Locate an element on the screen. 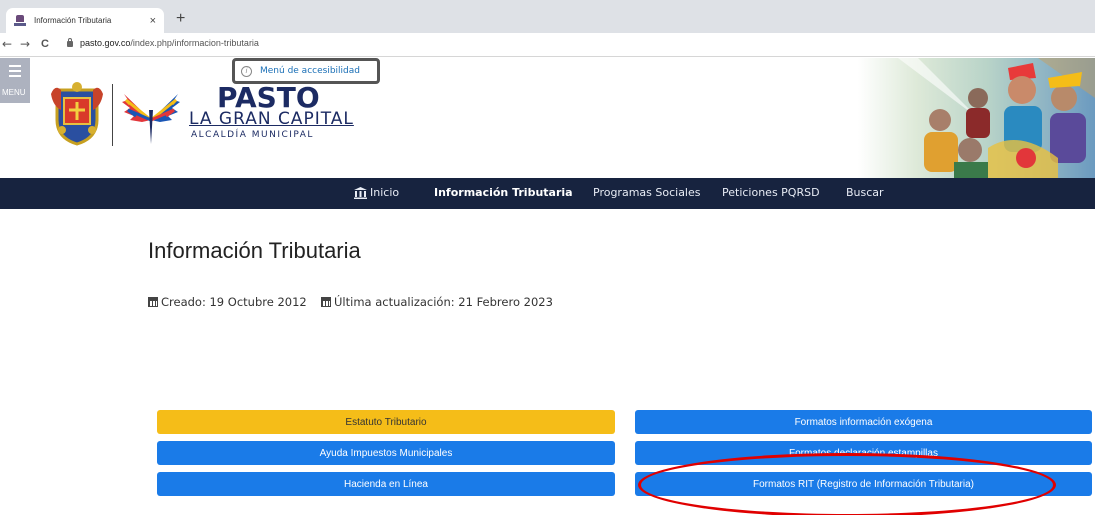 This screenshot has width=1095, height=515. side-menu-button: MENU is located at coordinates (15, 80).